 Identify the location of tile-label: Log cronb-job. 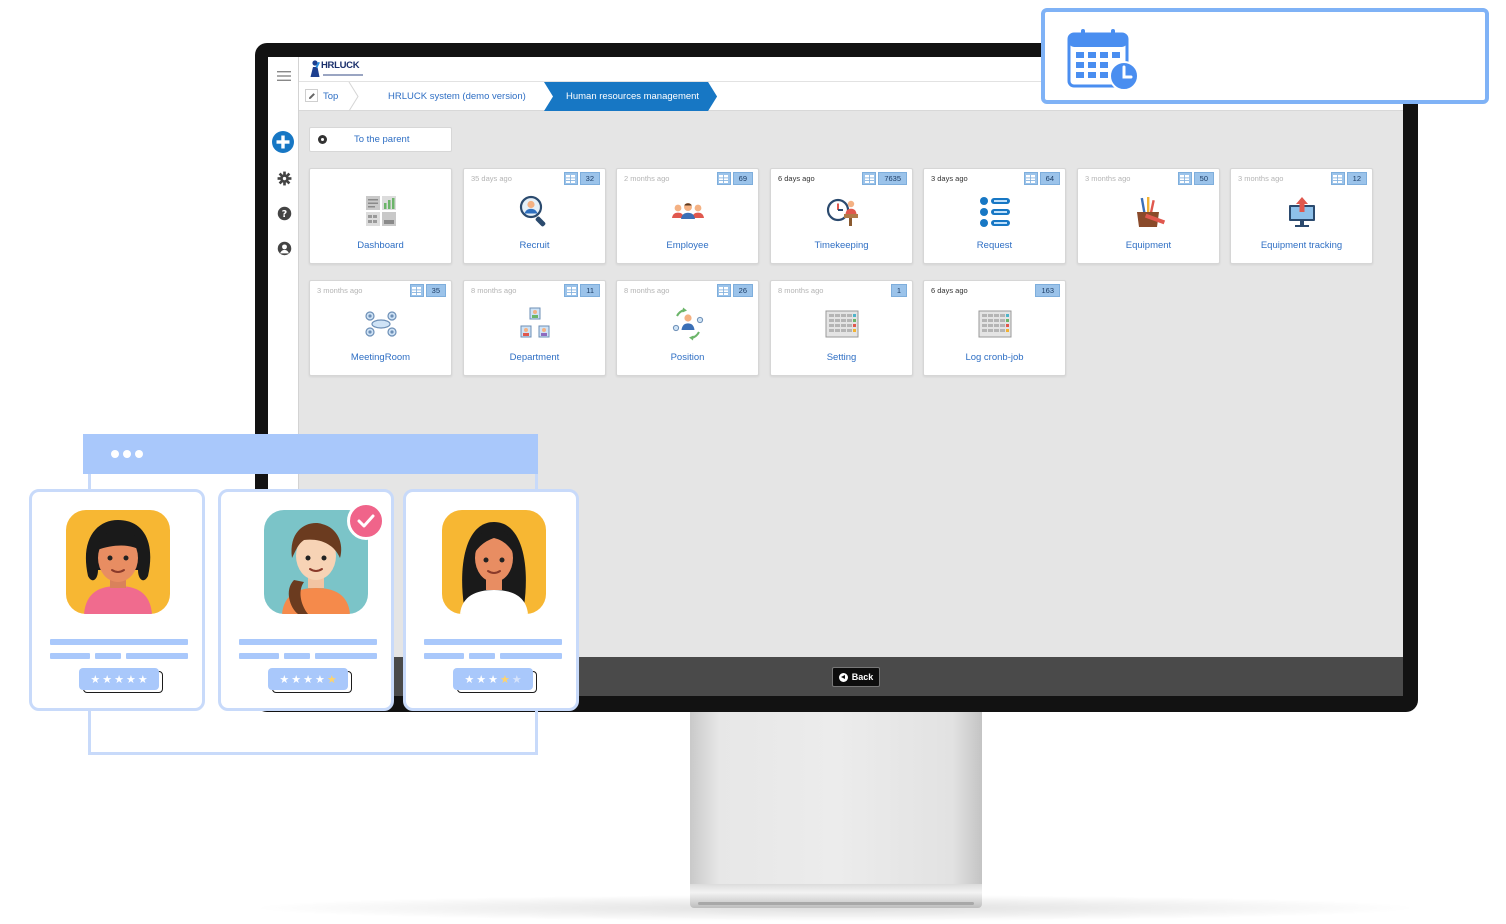
(994, 357).